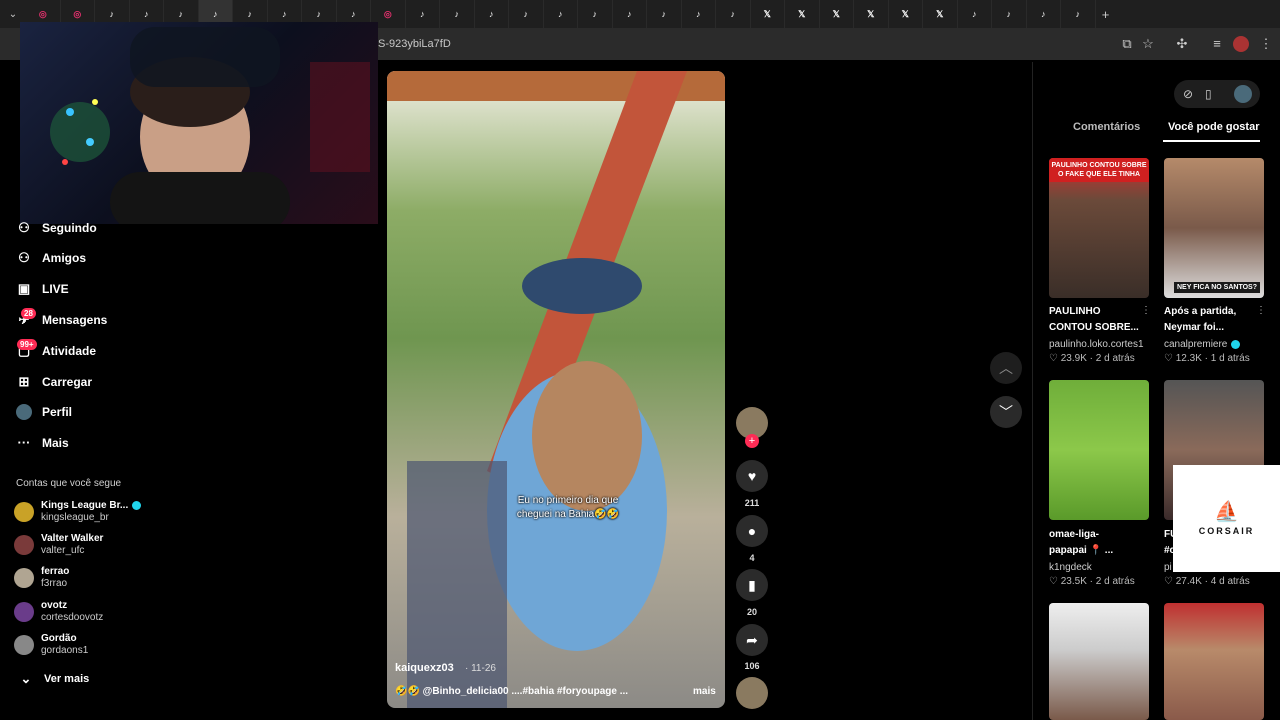  I want to click on like-count: 27.4K, so click(1188, 581).